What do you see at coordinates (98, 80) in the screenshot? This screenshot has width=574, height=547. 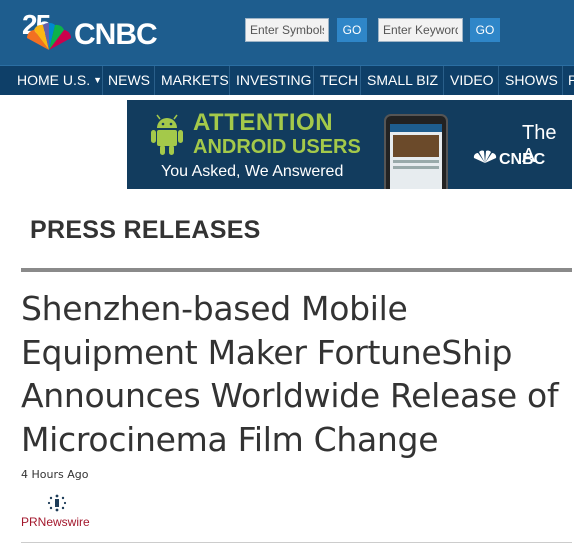 I see `dropdown-caret-icon: ▼` at bounding box center [98, 80].